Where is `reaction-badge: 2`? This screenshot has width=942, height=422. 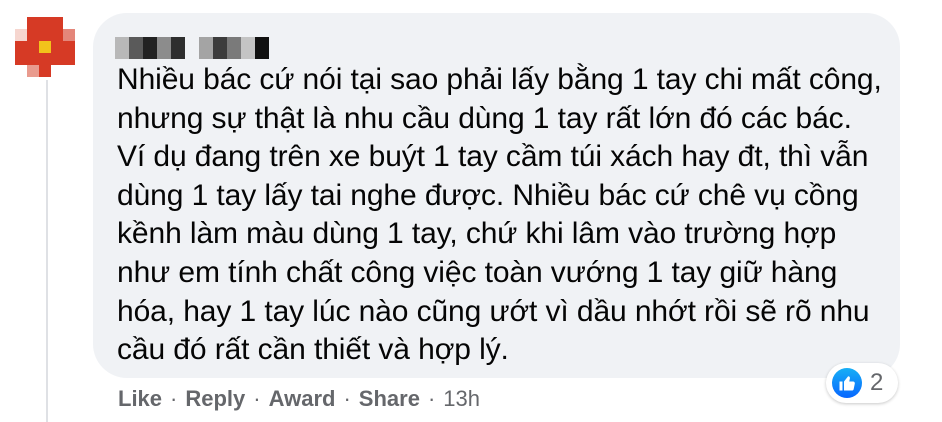 reaction-badge: 2 is located at coordinates (862, 383).